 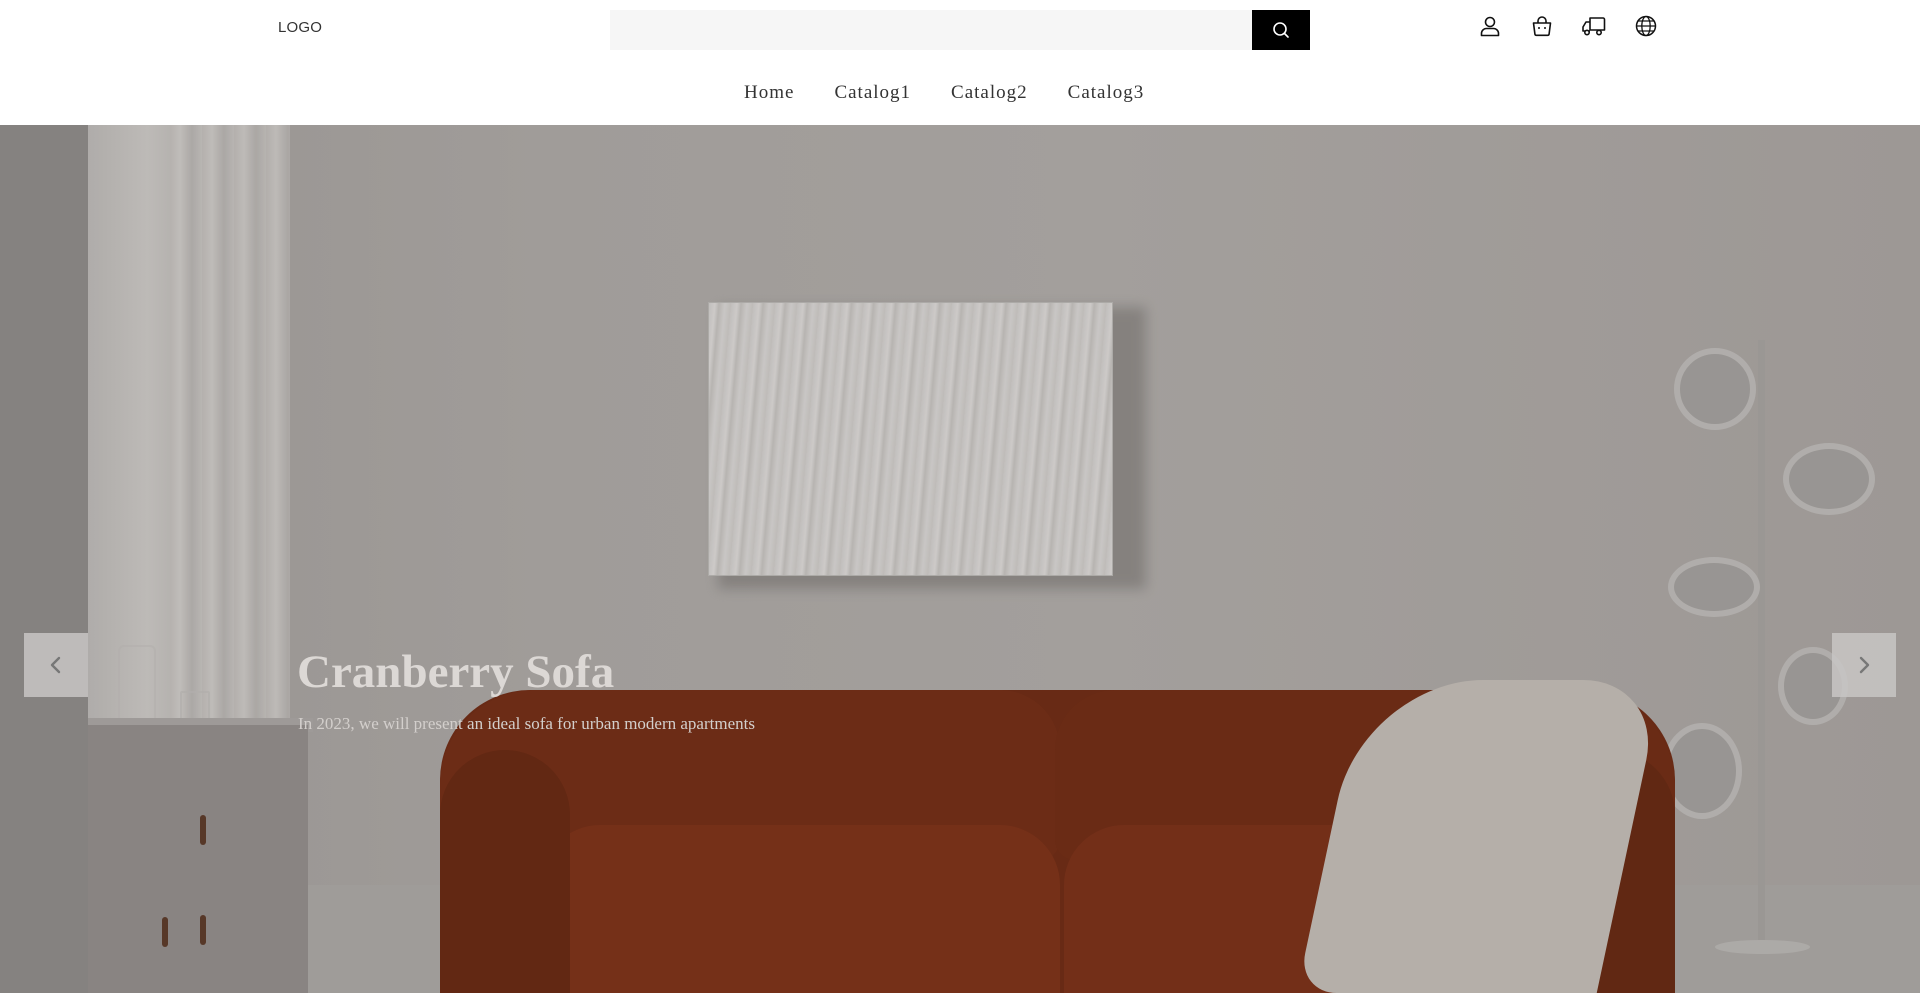 What do you see at coordinates (960, 62) in the screenshot?
I see `site-header: LOGO Home Catalog1 Catalog2 Catalog3` at bounding box center [960, 62].